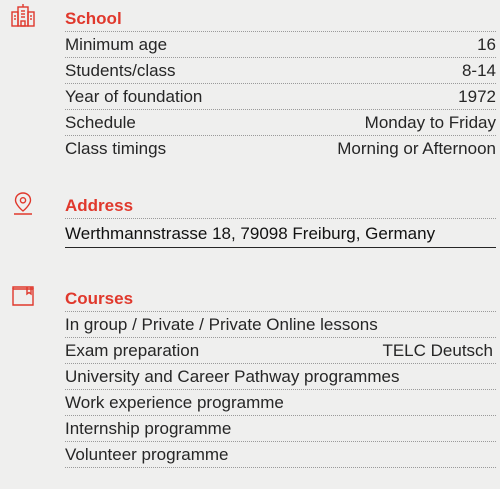 The width and height of the screenshot is (500, 489). Describe the element at coordinates (148, 428) in the screenshot. I see `row-label: Internship programme` at that location.